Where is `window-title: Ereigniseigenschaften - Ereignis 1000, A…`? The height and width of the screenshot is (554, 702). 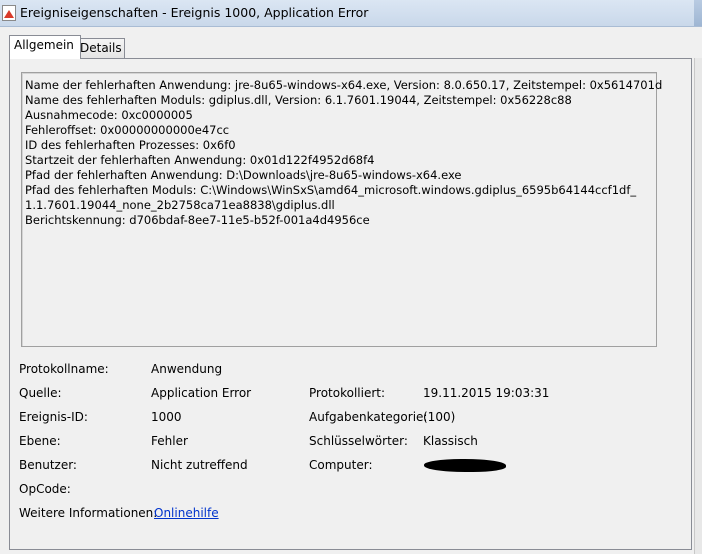 window-title: Ereigniseigenschaften - Ereignis 1000, A… is located at coordinates (194, 12).